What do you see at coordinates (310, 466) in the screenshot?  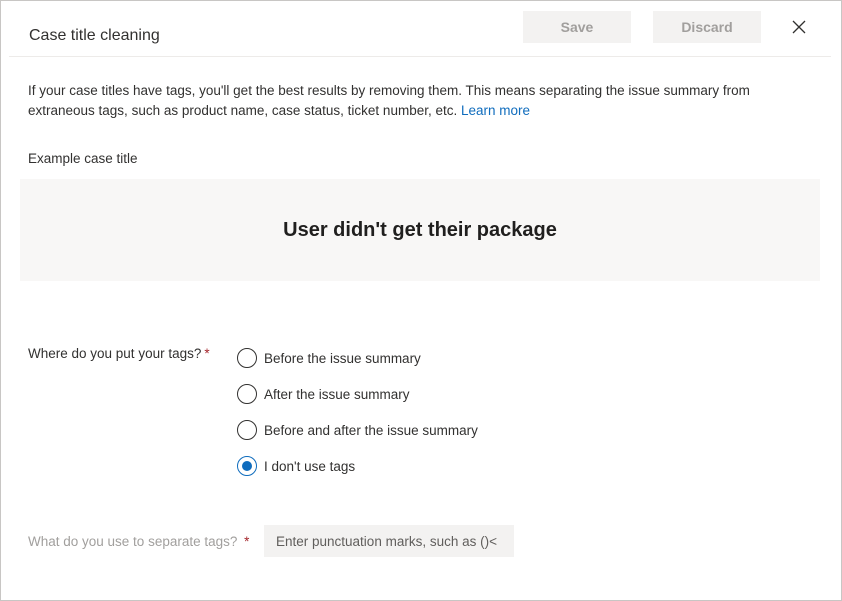 I see `radio-label: I don't use tags` at bounding box center [310, 466].